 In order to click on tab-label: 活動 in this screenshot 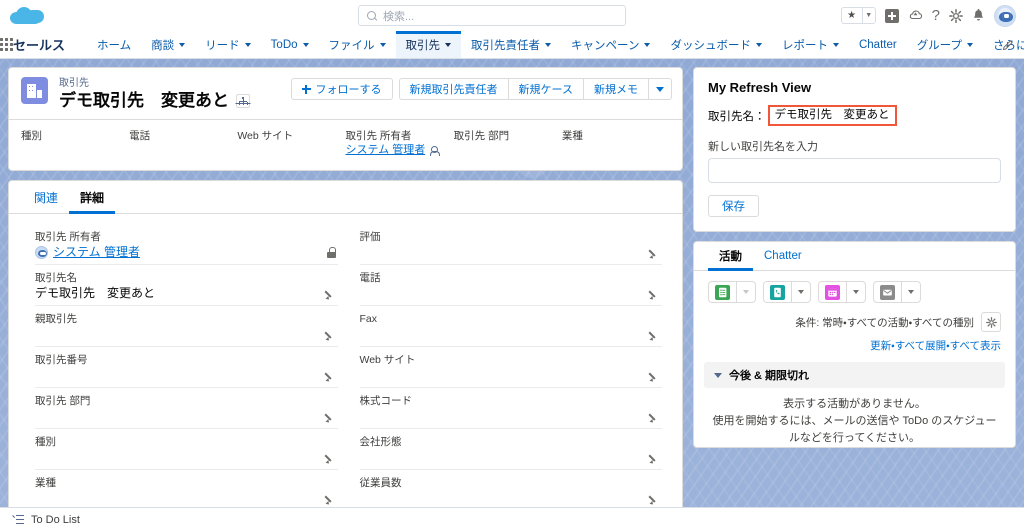, I will do `click(730, 257)`.